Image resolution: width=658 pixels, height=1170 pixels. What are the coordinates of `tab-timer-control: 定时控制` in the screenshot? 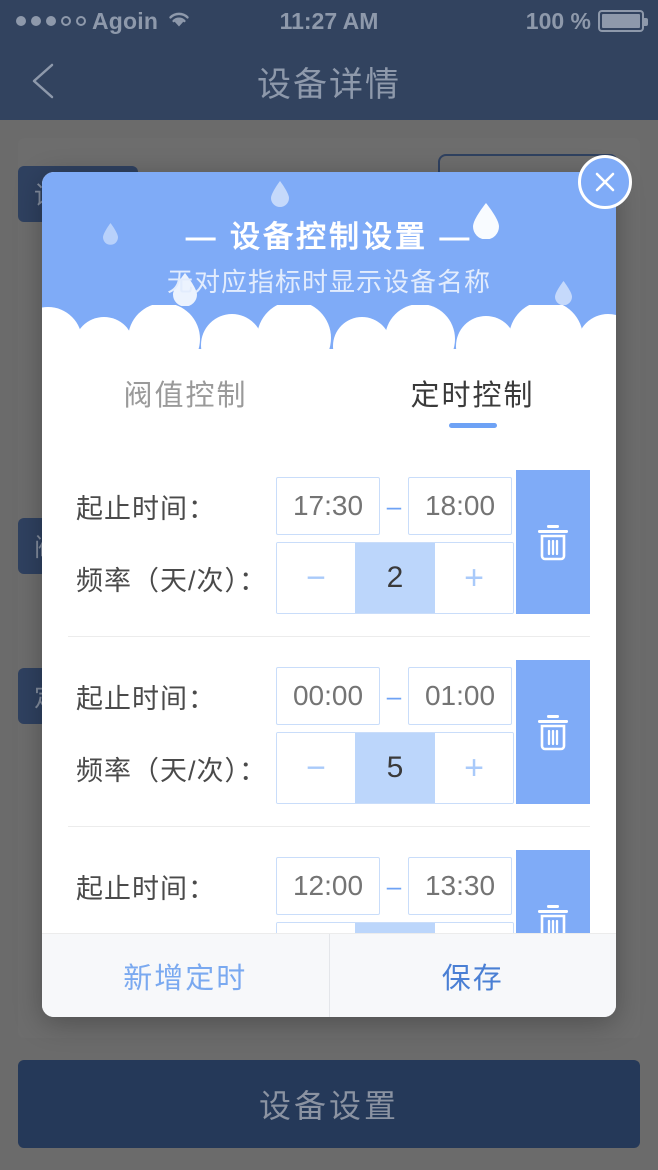 It's located at (472, 400).